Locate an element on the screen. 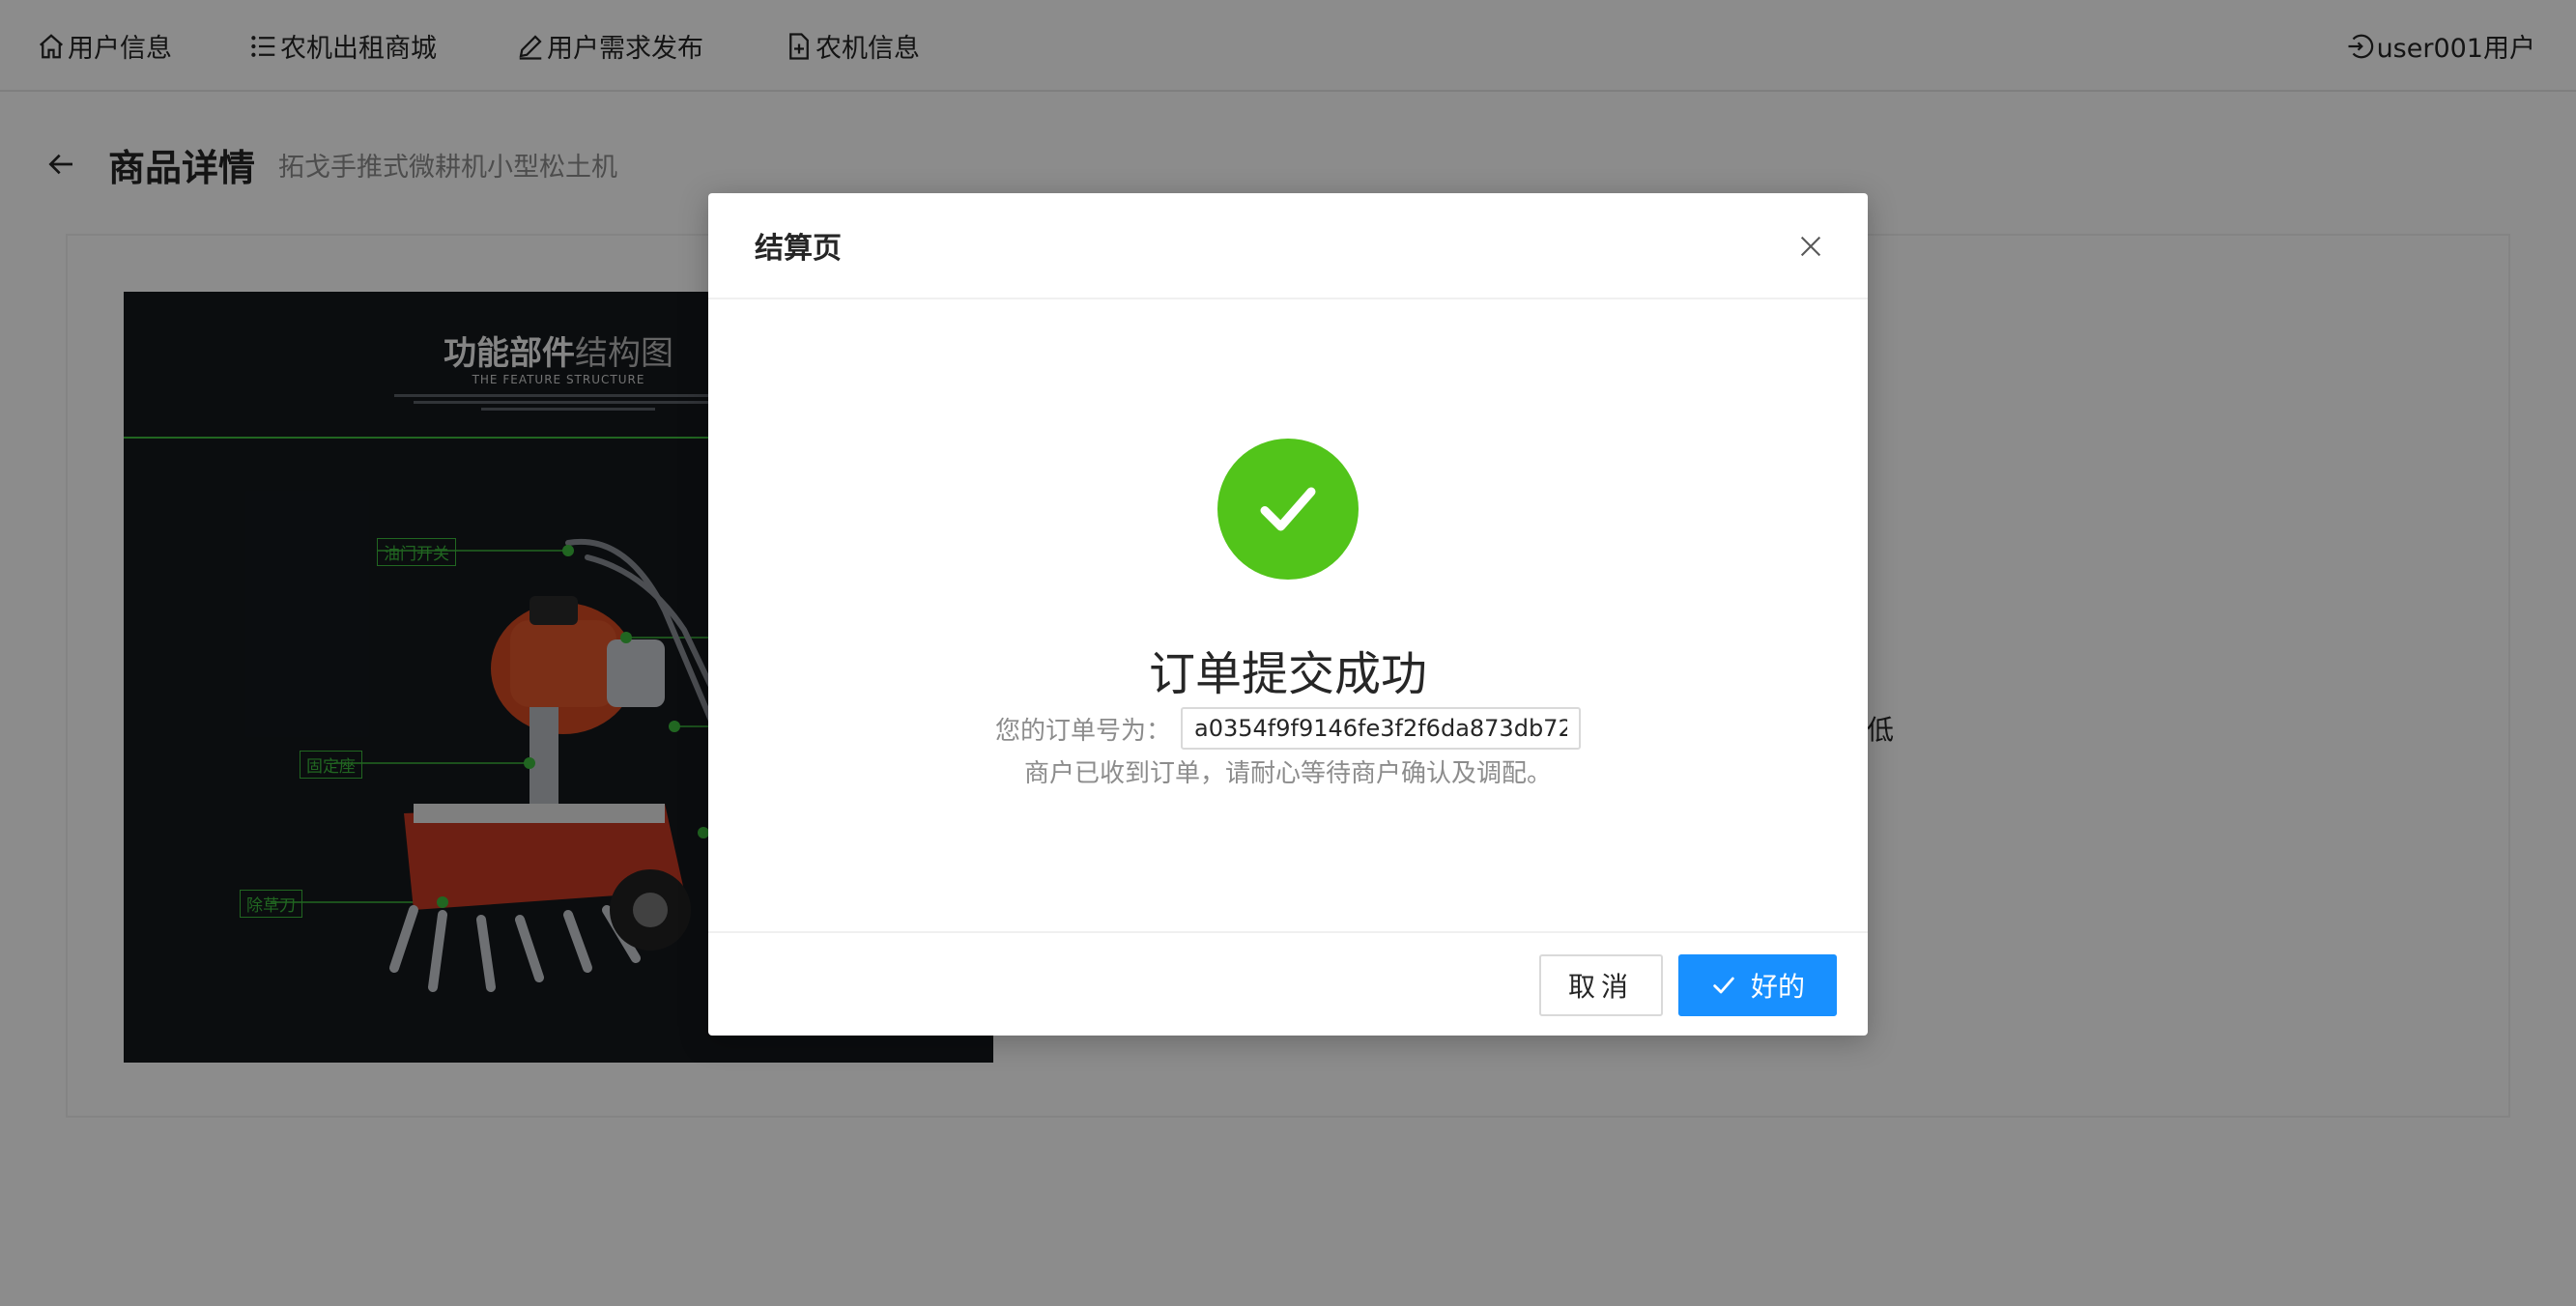  close-icon is located at coordinates (1811, 247).